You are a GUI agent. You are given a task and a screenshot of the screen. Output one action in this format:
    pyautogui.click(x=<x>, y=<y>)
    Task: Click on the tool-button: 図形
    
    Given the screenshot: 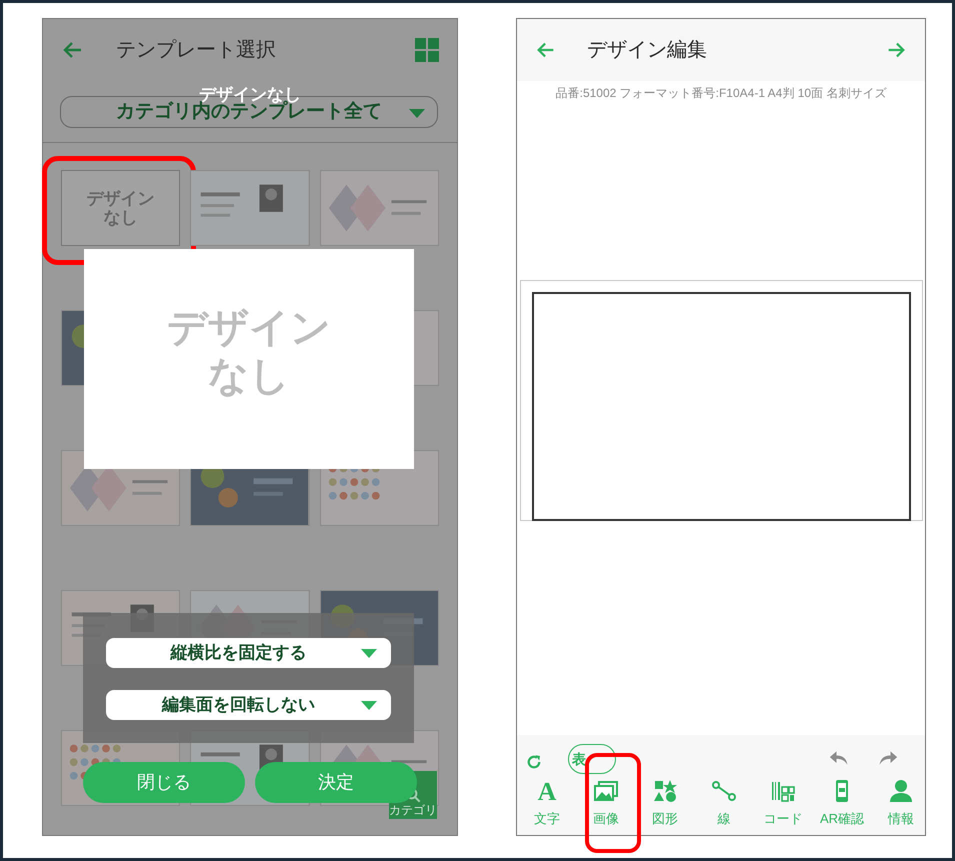 What is the action you would take?
    pyautogui.click(x=665, y=803)
    